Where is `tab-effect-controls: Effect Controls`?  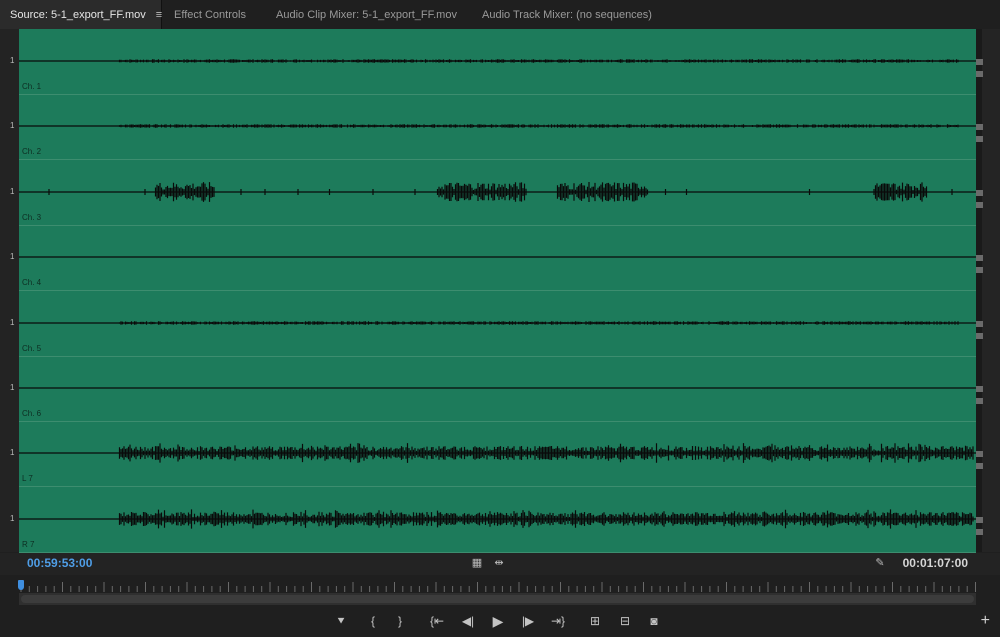 tab-effect-controls: Effect Controls is located at coordinates (210, 15).